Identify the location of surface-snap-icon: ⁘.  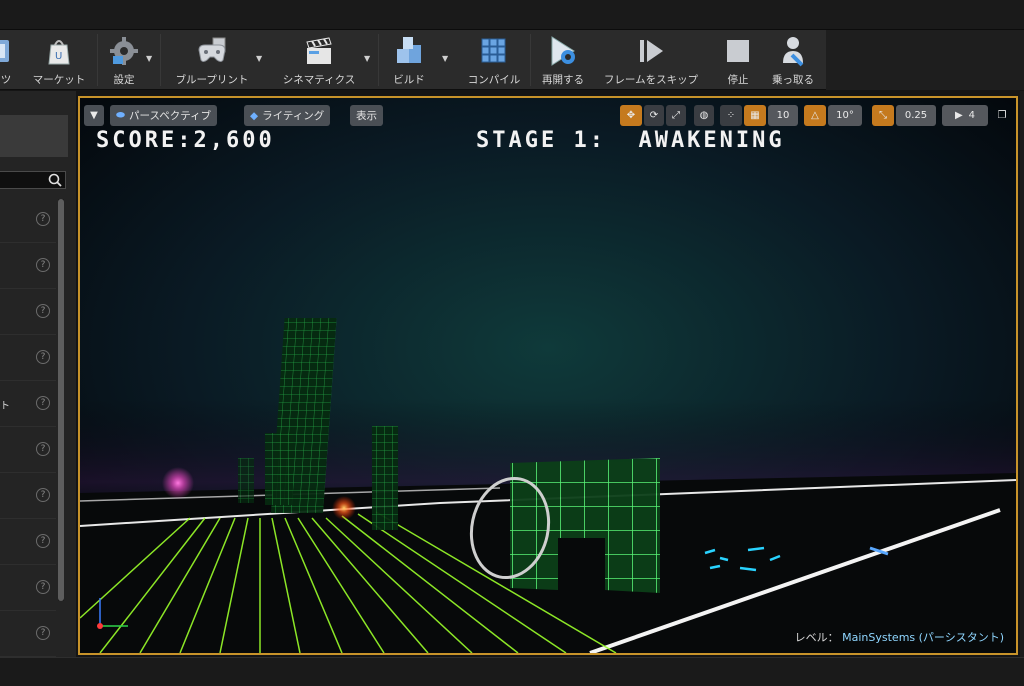
(731, 115).